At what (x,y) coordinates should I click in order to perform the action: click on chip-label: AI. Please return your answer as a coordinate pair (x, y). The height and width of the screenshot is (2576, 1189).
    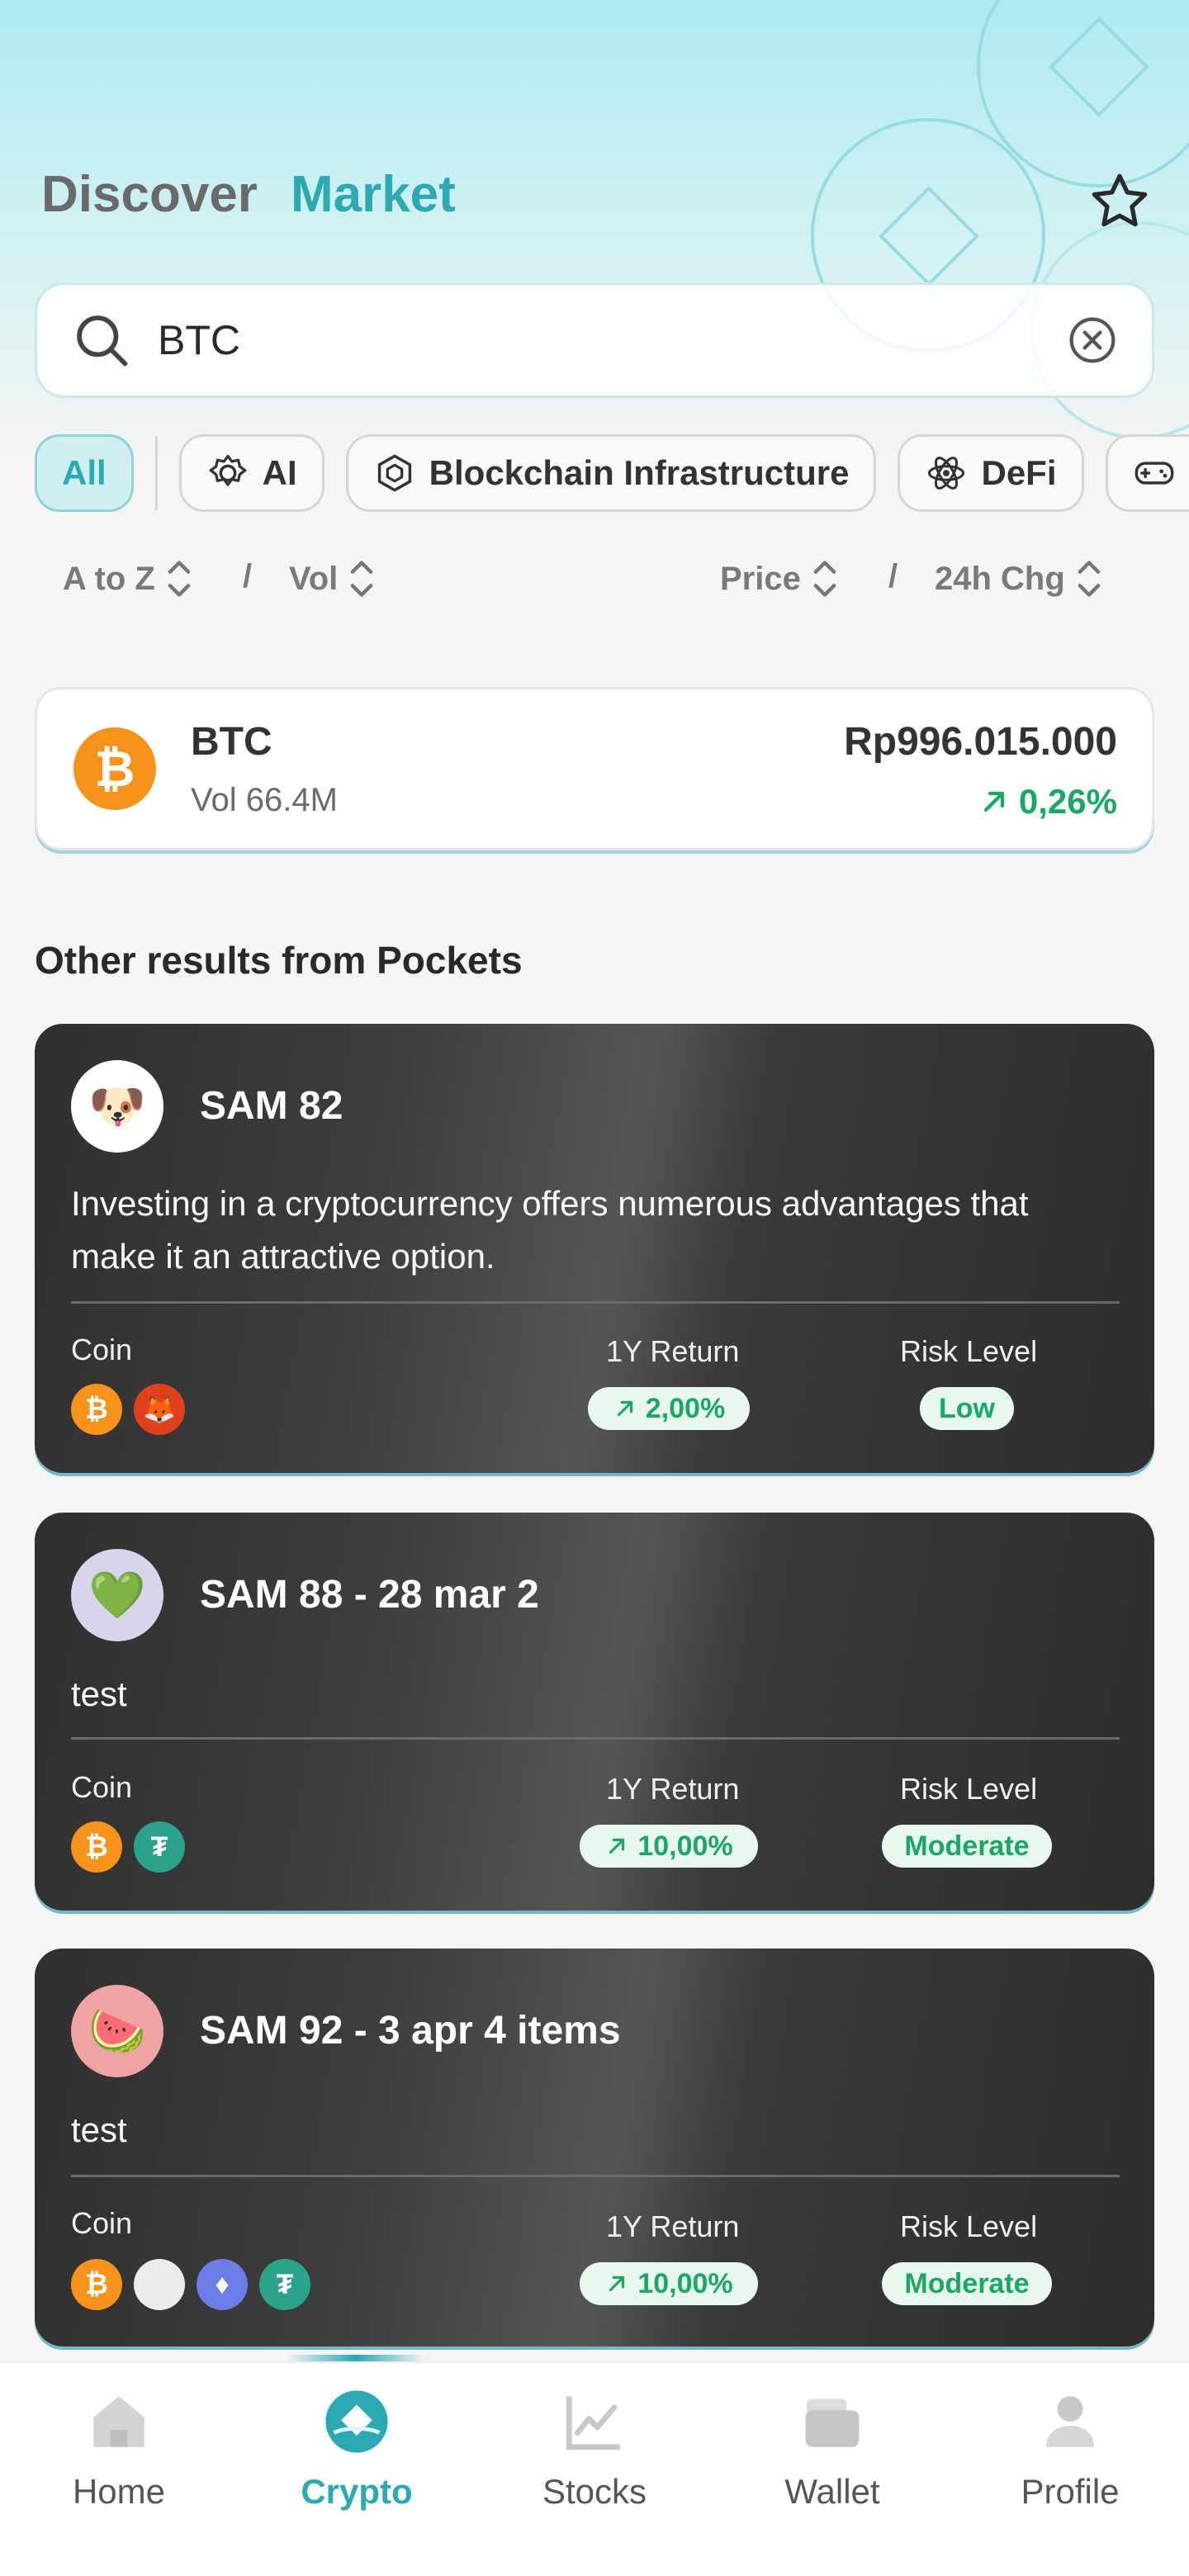
    Looking at the image, I should click on (279, 472).